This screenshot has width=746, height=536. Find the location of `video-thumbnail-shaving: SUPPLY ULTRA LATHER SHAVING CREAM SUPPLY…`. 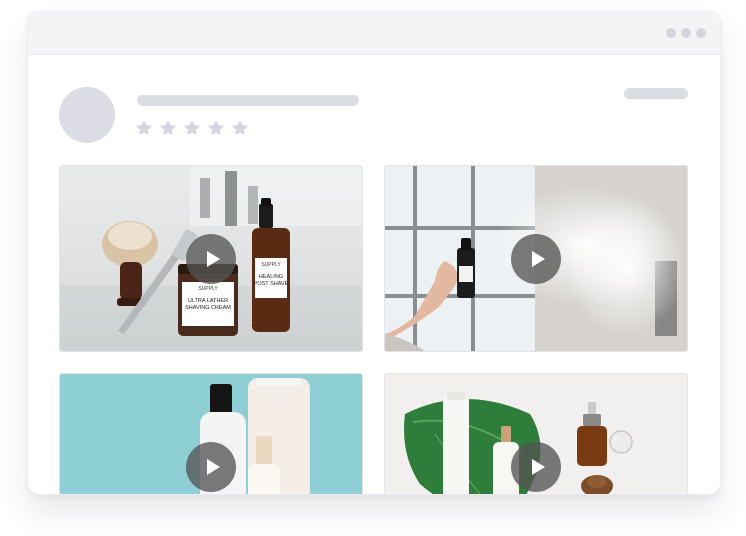

video-thumbnail-shaving: SUPPLY ULTRA LATHER SHAVING CREAM SUPPLY… is located at coordinates (211, 258).